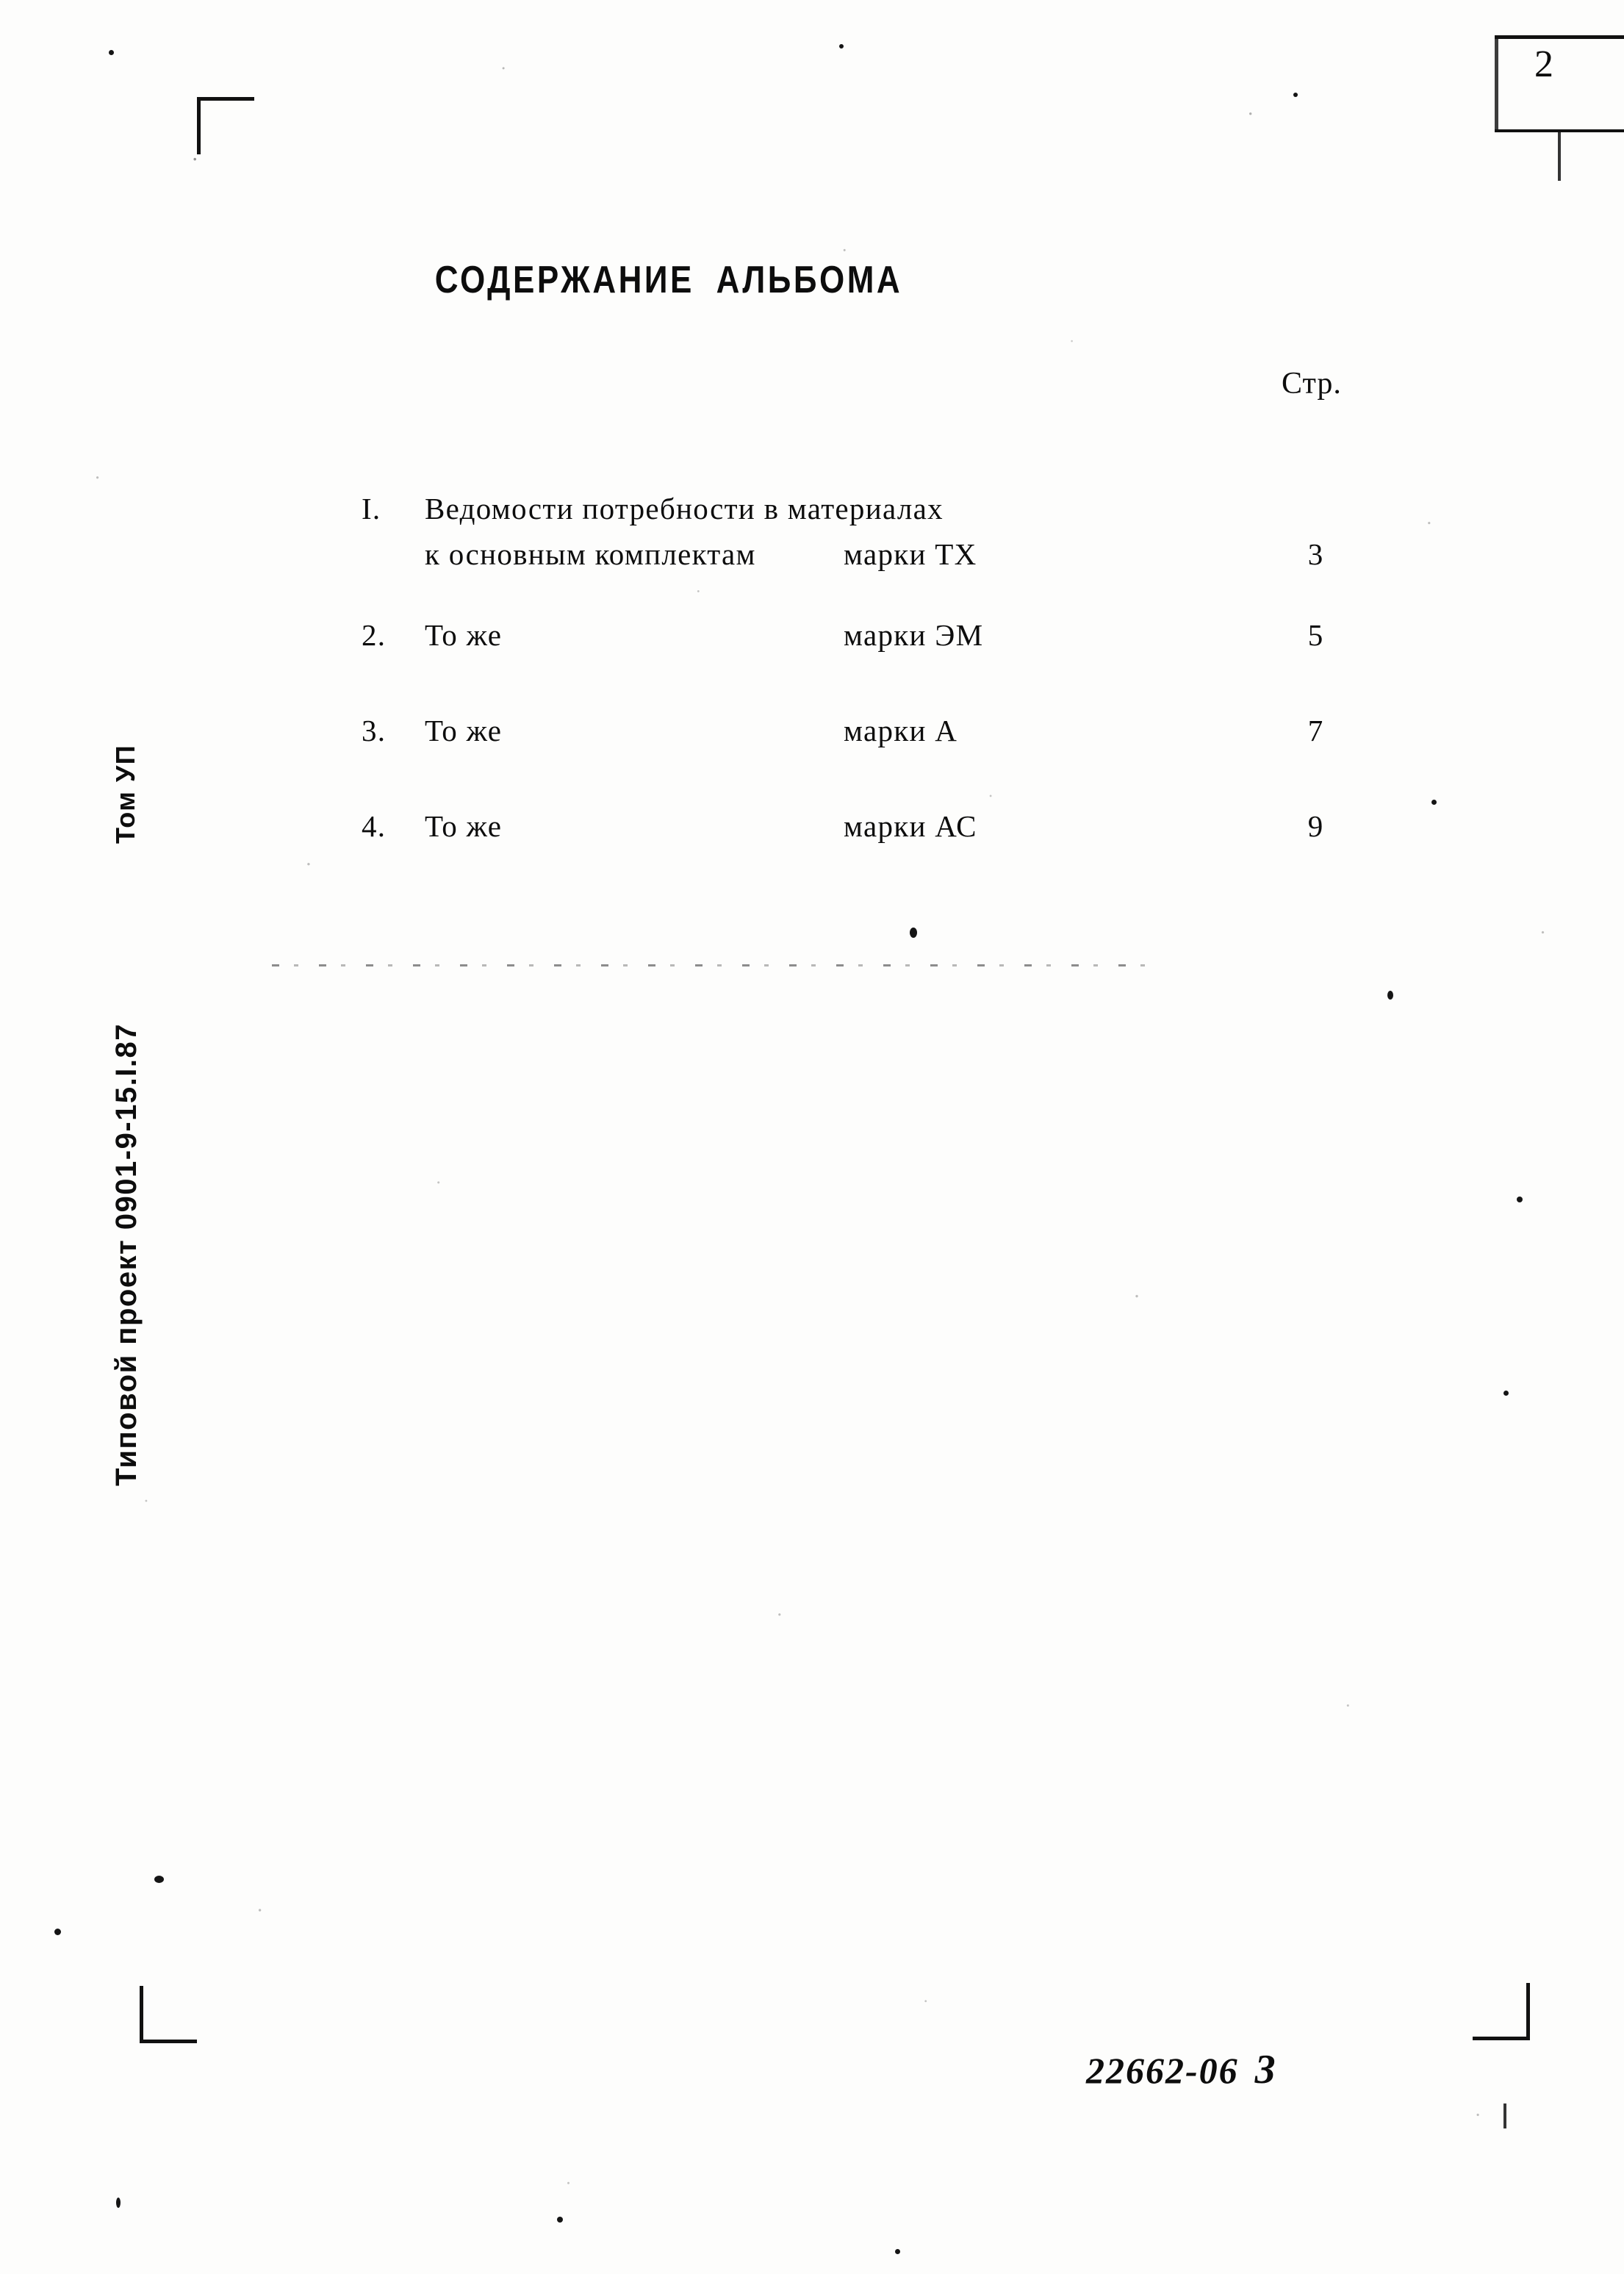 The image size is (1624, 2274). I want to click on toc-entry-mark: марки ЭМ, so click(914, 635).